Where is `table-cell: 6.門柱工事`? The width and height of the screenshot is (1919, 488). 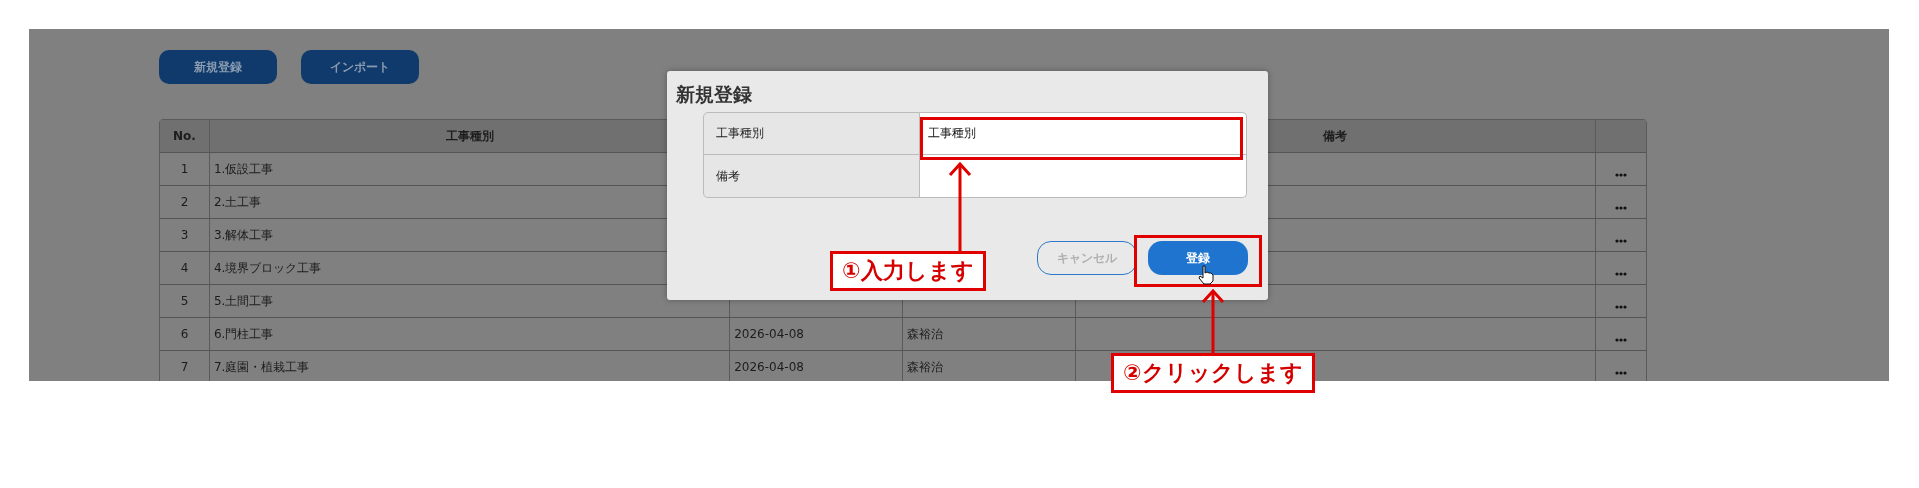
table-cell: 6.門柱工事 is located at coordinates (243, 334).